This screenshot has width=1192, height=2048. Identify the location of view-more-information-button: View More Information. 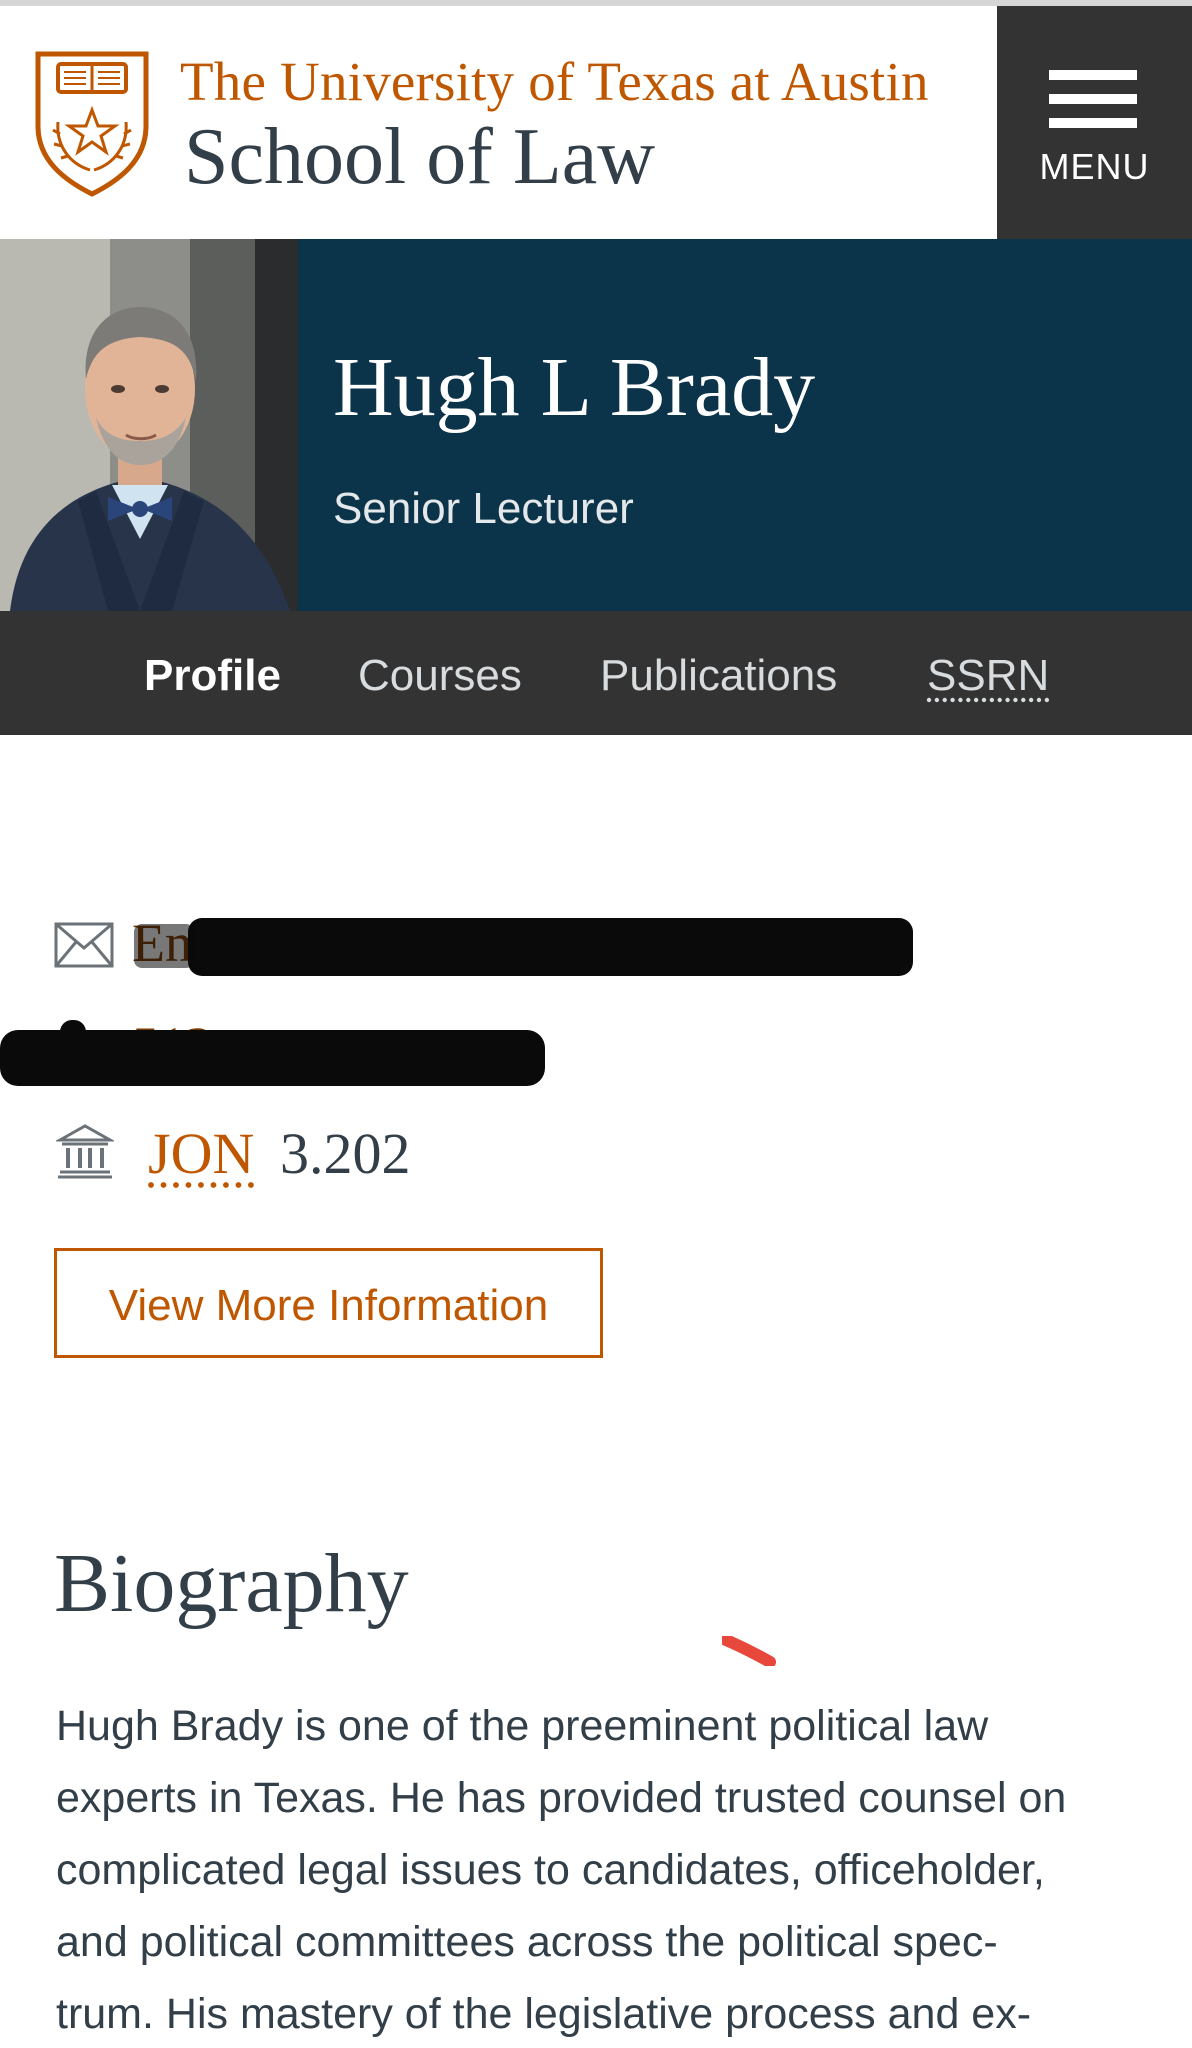
(328, 1303).